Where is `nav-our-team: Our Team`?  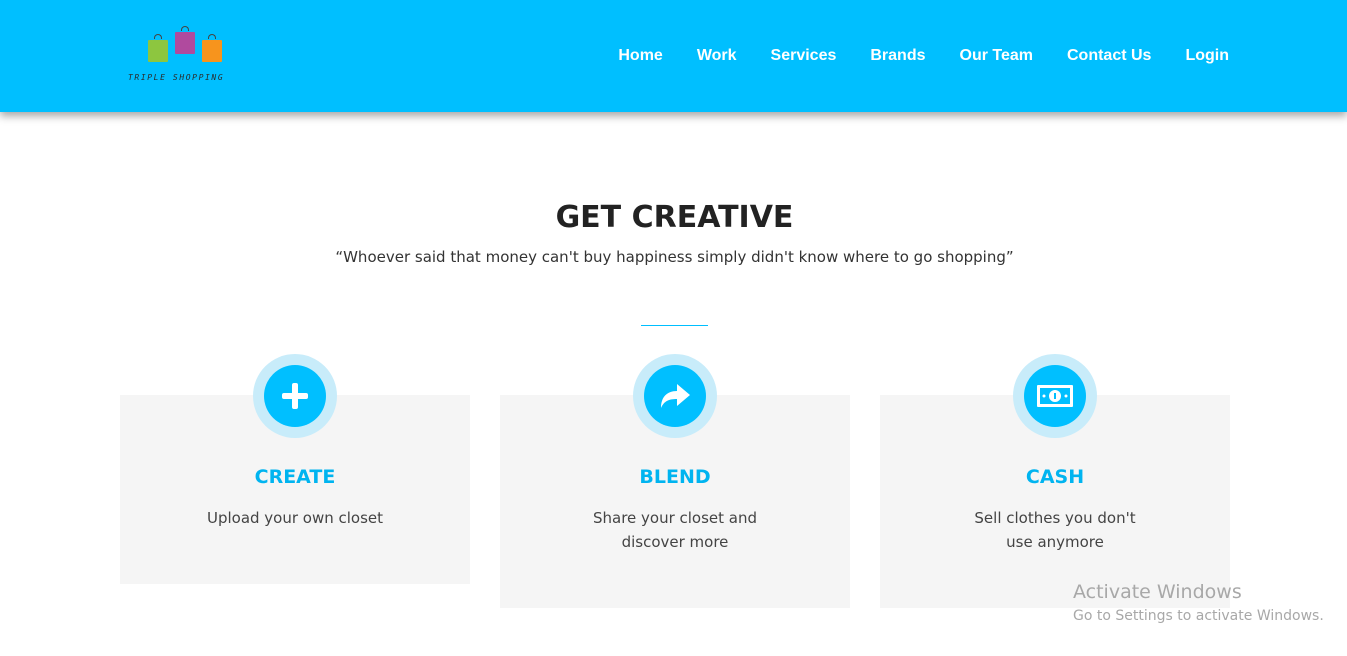
nav-our-team: Our Team is located at coordinates (997, 56).